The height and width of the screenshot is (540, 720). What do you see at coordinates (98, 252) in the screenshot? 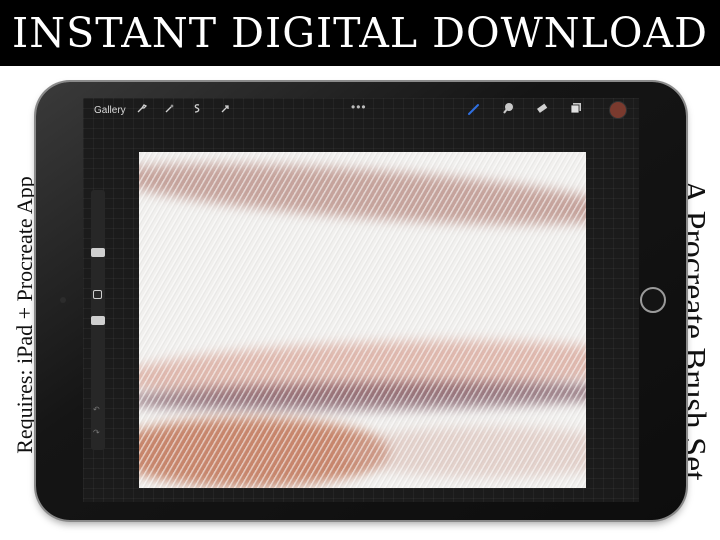
I see `brush-size-slider` at bounding box center [98, 252].